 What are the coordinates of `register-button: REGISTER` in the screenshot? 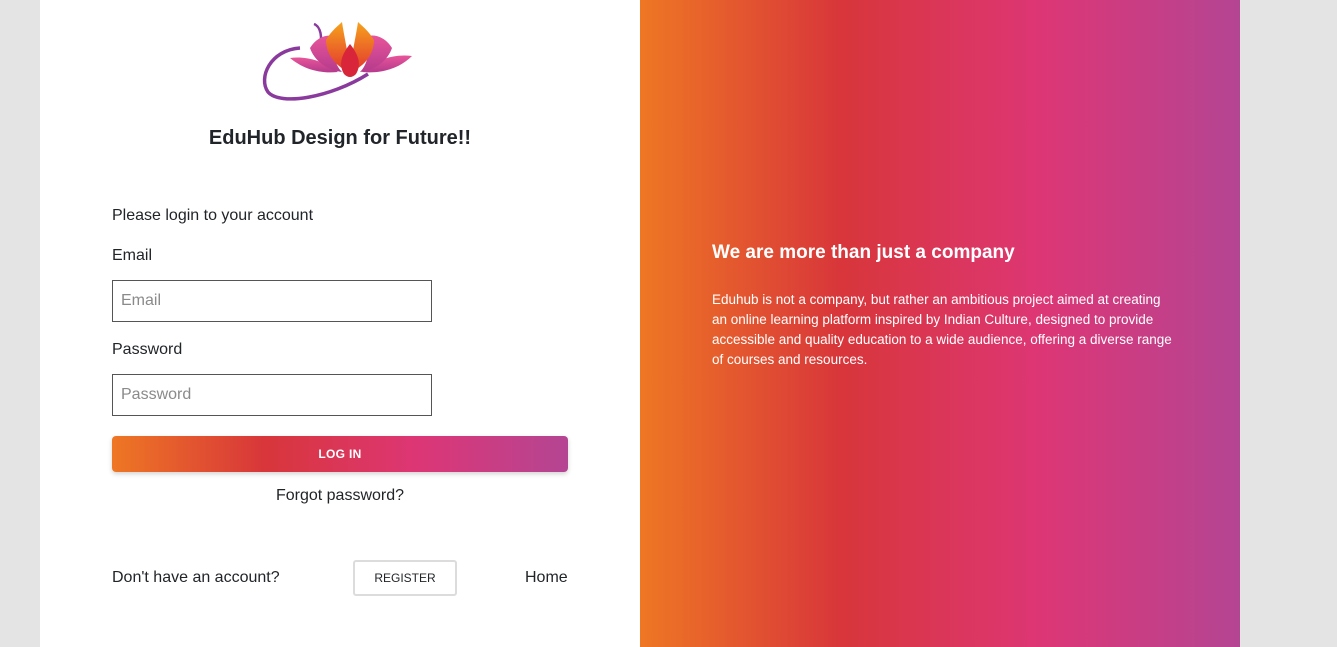 It's located at (405, 578).